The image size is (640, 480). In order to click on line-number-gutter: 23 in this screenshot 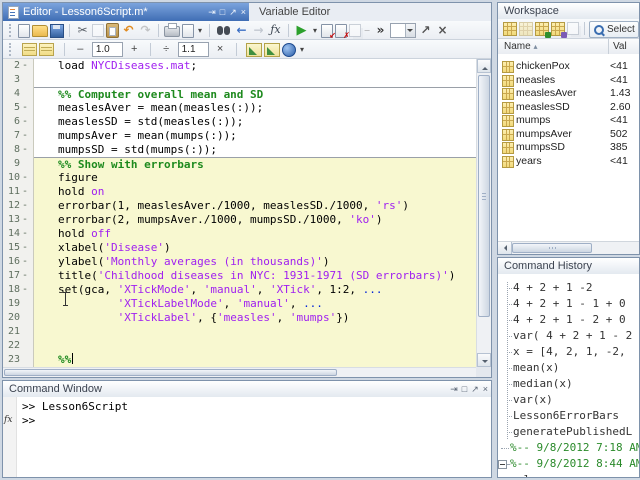, I will do `click(18, 360)`.